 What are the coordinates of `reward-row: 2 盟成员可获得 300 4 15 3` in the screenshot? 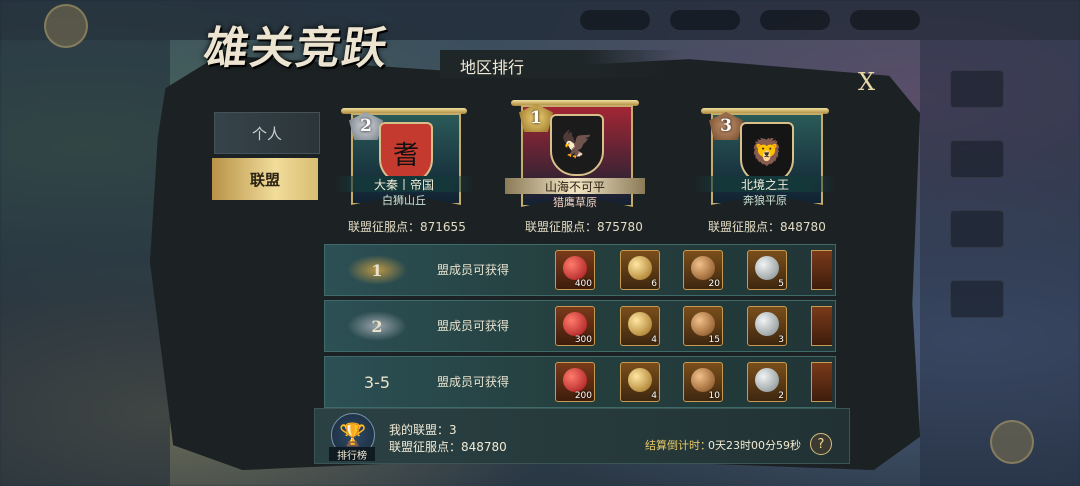 It's located at (580, 326).